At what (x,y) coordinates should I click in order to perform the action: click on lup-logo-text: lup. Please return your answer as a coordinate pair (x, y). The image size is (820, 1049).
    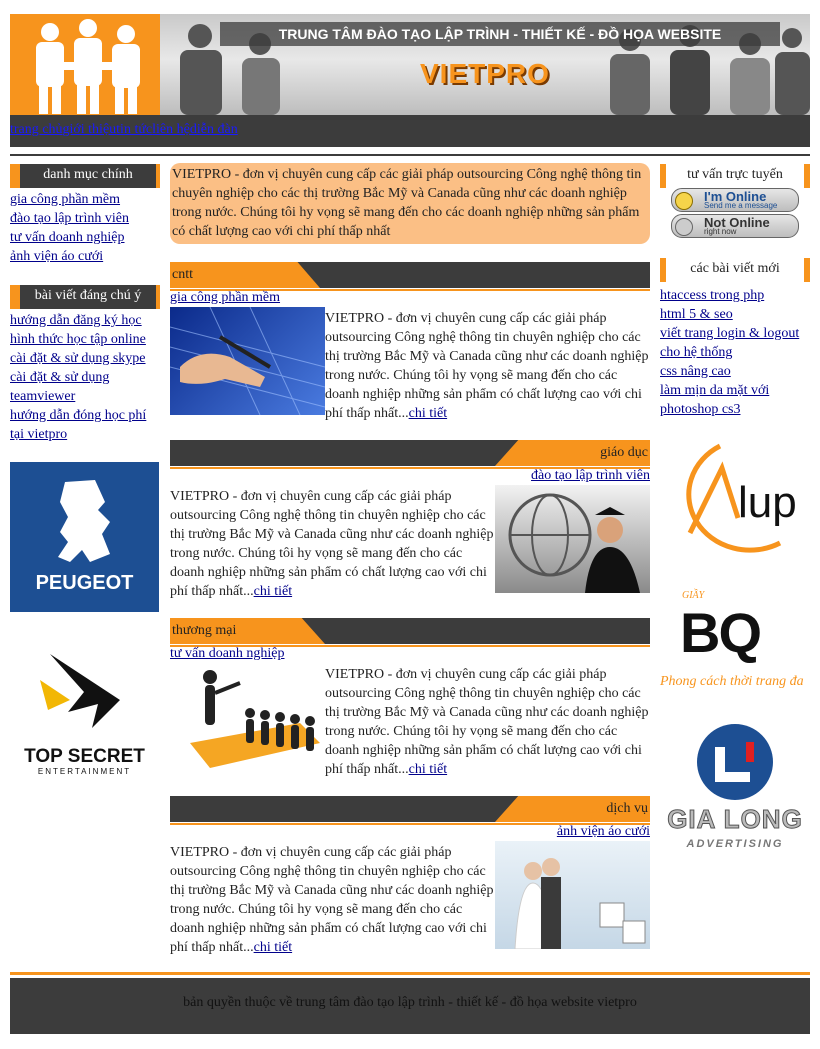
    Looking at the image, I should click on (767, 502).